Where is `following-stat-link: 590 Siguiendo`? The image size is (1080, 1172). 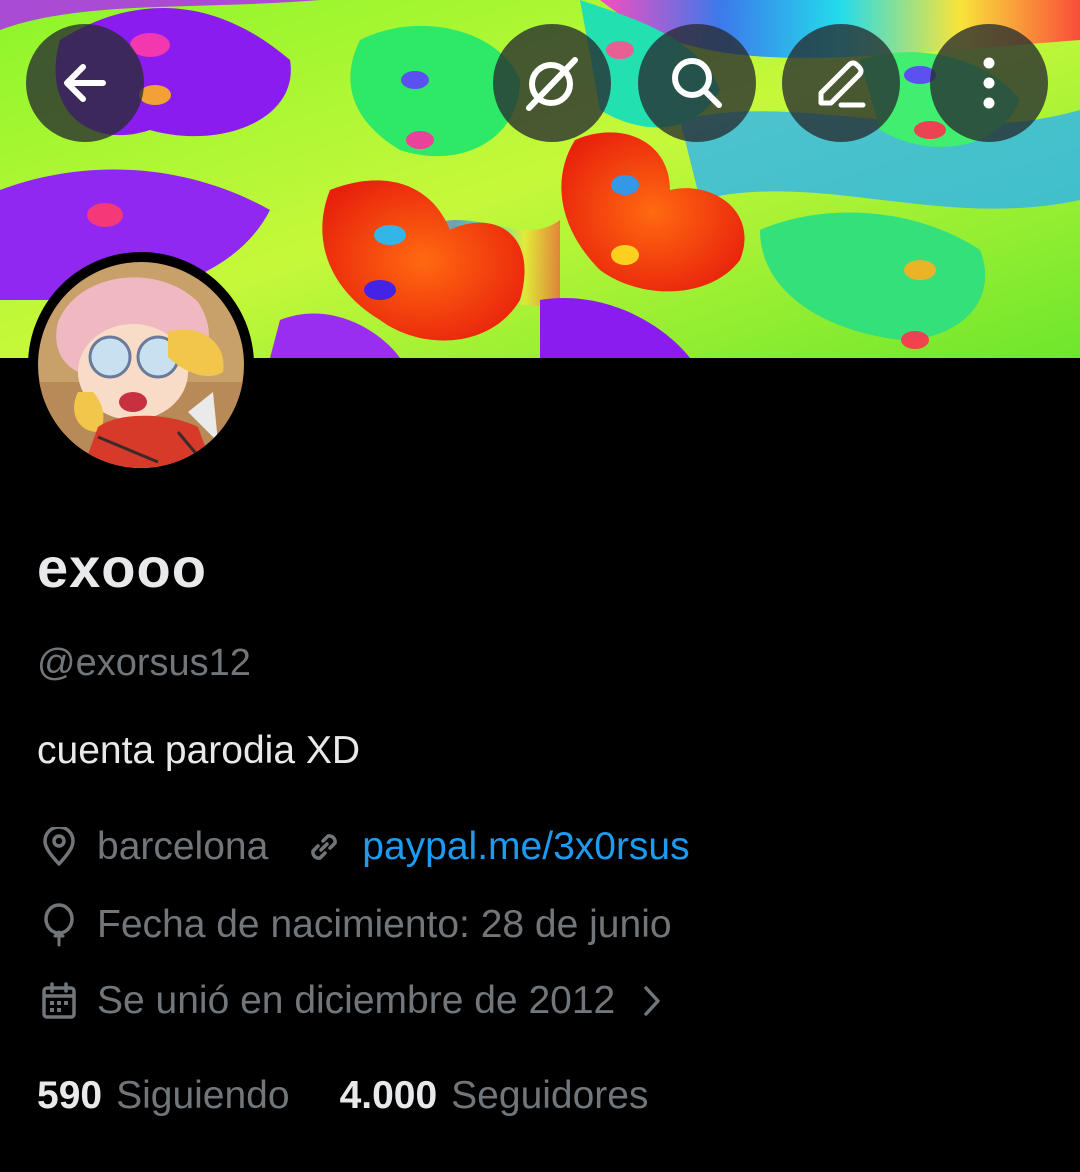 following-stat-link: 590 Siguiendo is located at coordinates (163, 1096).